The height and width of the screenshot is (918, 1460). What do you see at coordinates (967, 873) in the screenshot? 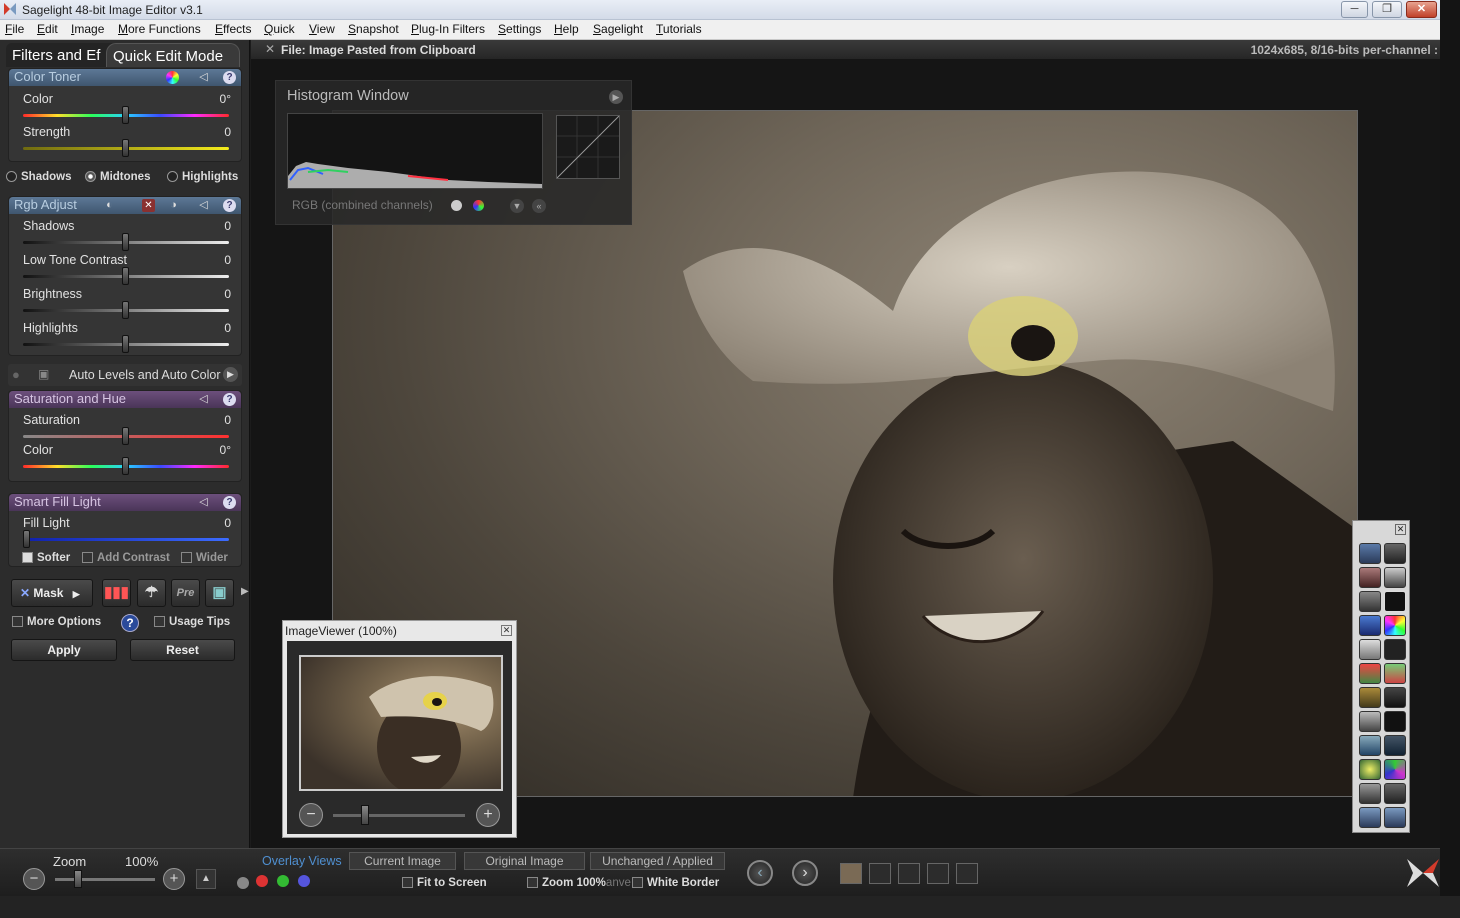
I see `split-rows-icon` at bounding box center [967, 873].